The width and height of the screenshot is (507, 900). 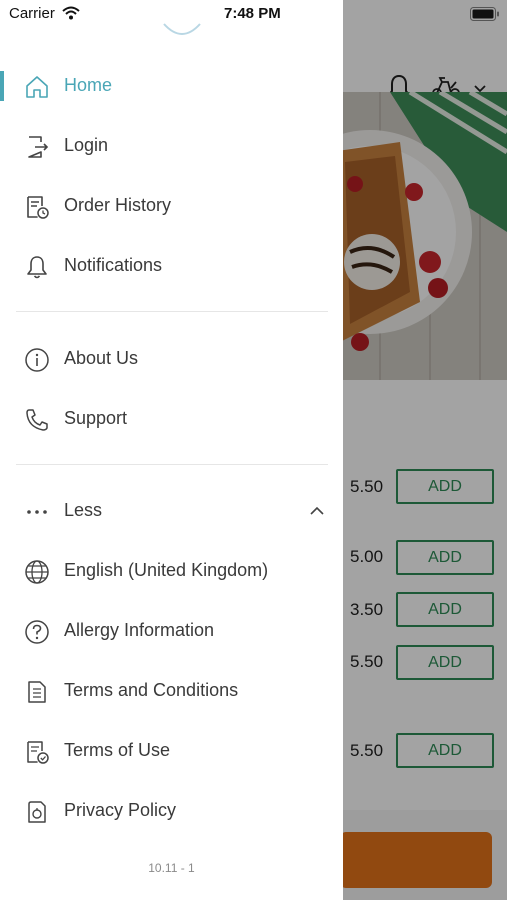 What do you see at coordinates (96, 418) in the screenshot?
I see `menu-item-label: Support` at bounding box center [96, 418].